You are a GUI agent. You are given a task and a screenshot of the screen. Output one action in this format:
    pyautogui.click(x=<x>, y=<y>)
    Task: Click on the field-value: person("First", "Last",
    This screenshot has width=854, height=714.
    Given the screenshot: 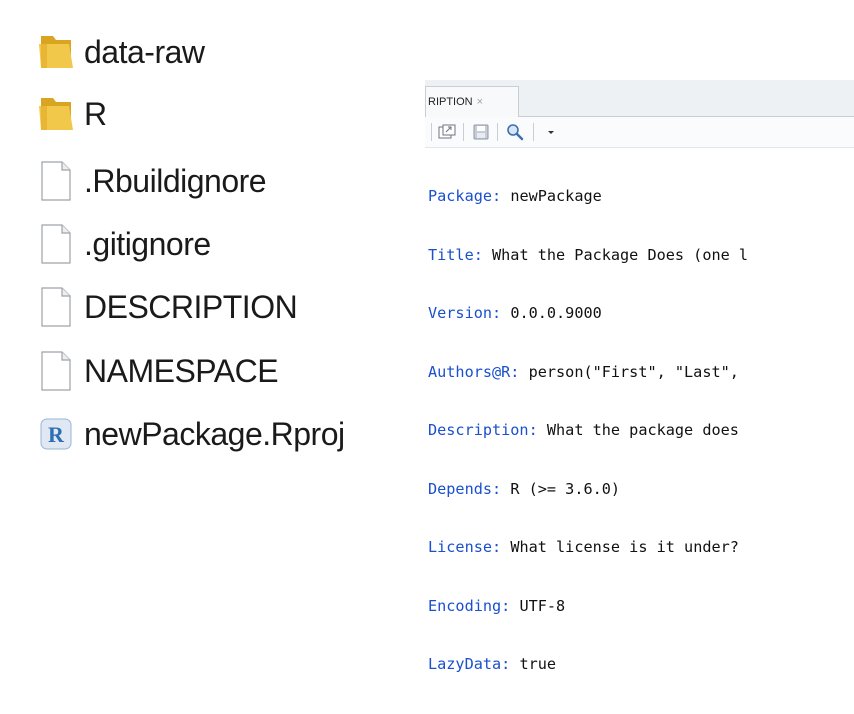 What is the action you would take?
    pyautogui.click(x=629, y=371)
    